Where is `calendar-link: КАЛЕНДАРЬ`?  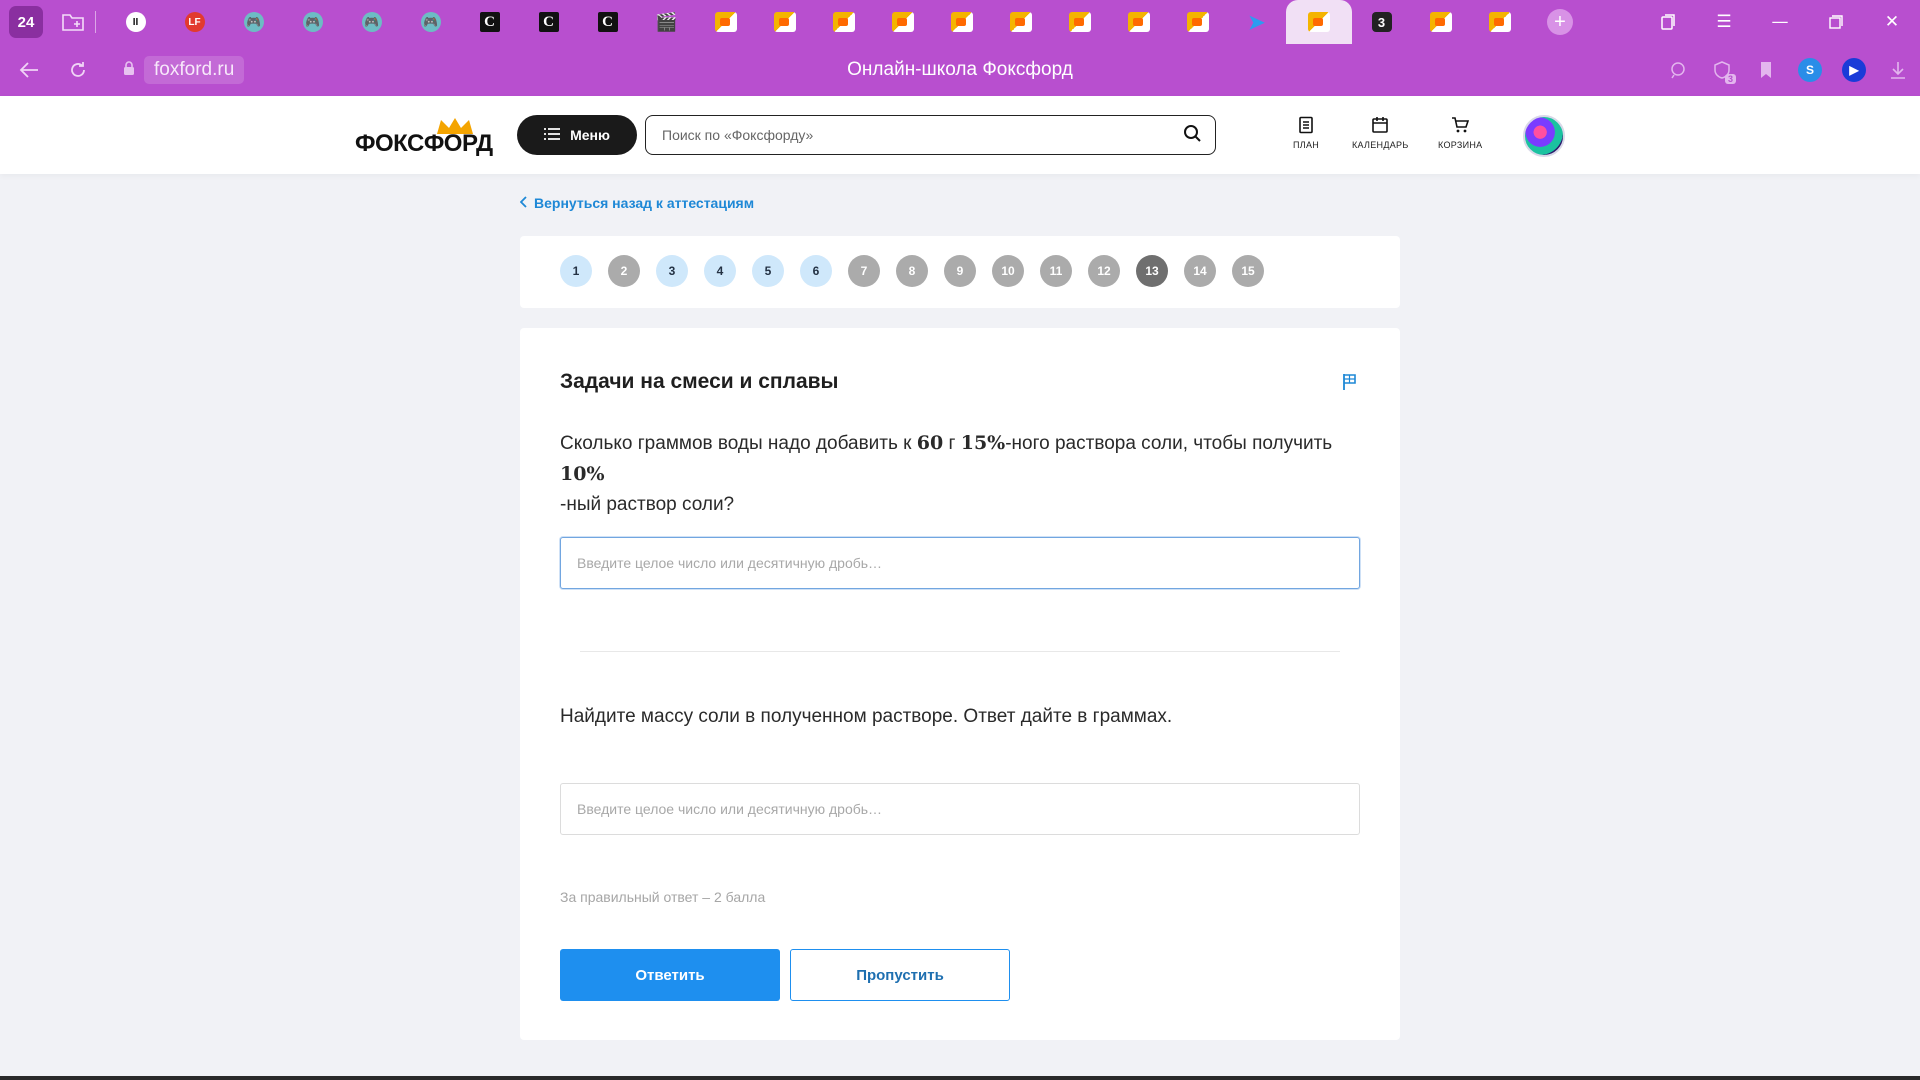 calendar-link: КАЛЕНДАРЬ is located at coordinates (1380, 133).